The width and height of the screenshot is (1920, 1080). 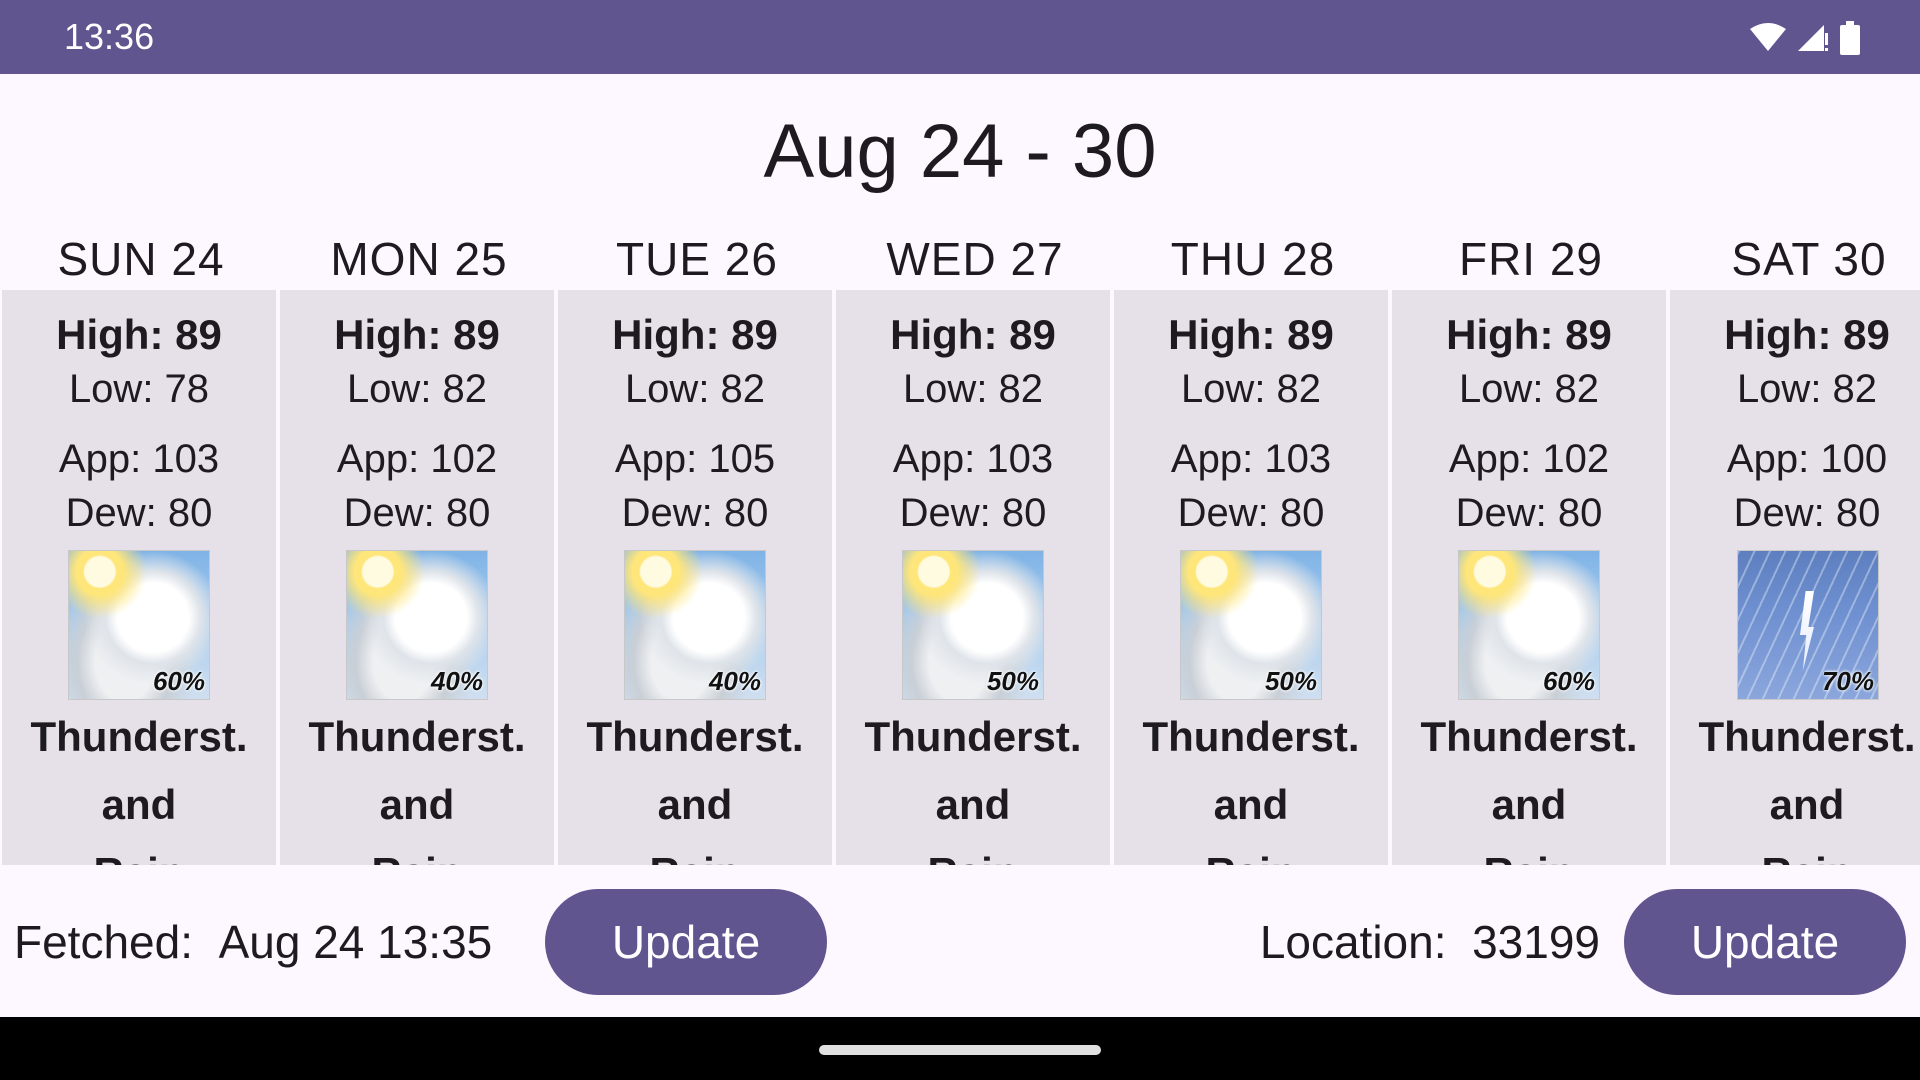 I want to click on precip-chance: 70%, so click(x=1847, y=681).